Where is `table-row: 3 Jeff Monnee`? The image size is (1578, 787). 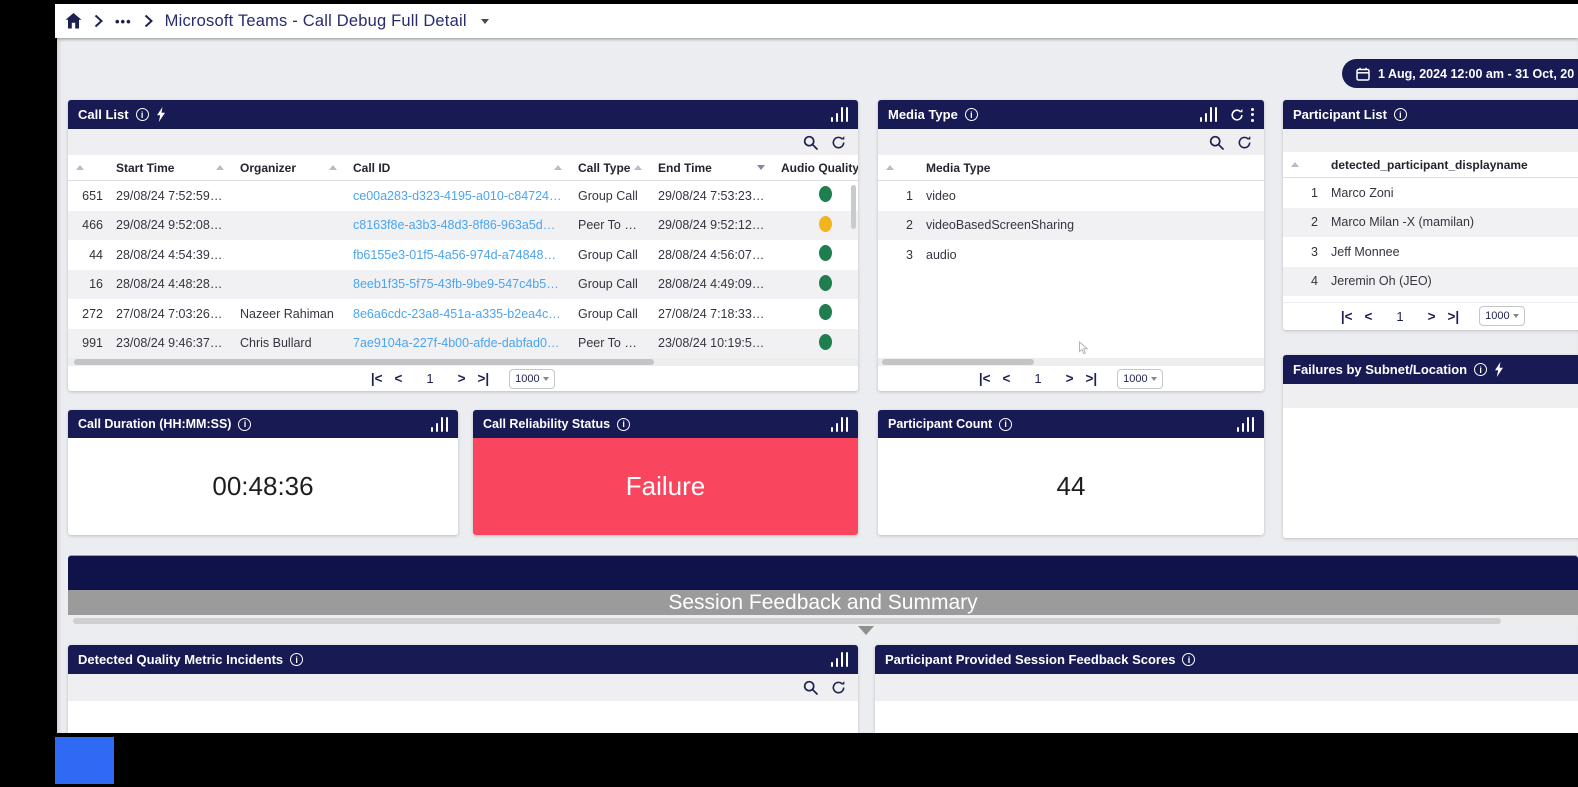
table-row: 3 Jeff Monnee is located at coordinates (1430, 252).